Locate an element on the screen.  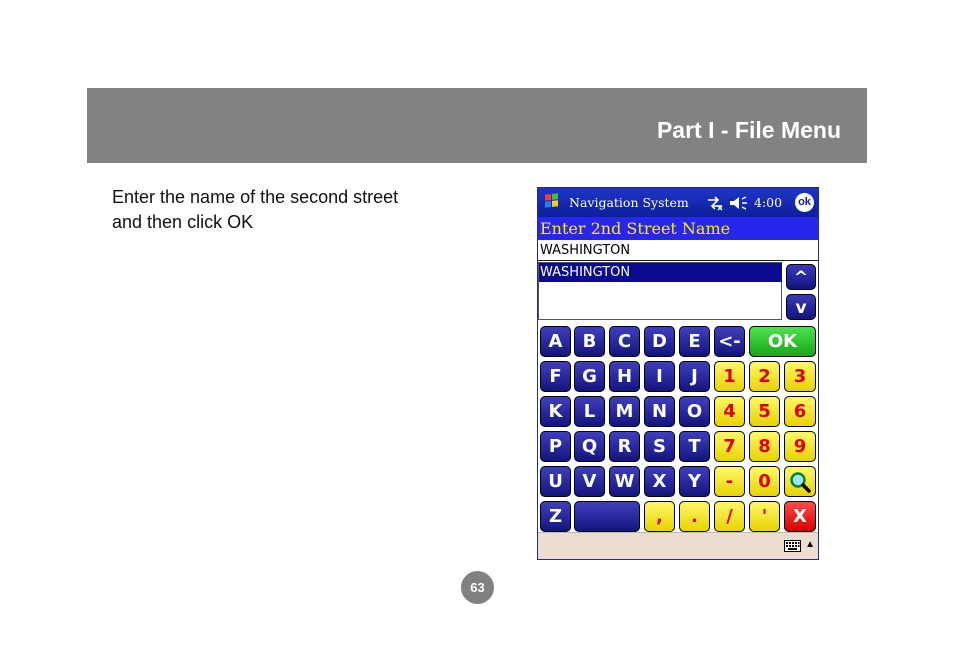
key-b: B is located at coordinates (589, 341).